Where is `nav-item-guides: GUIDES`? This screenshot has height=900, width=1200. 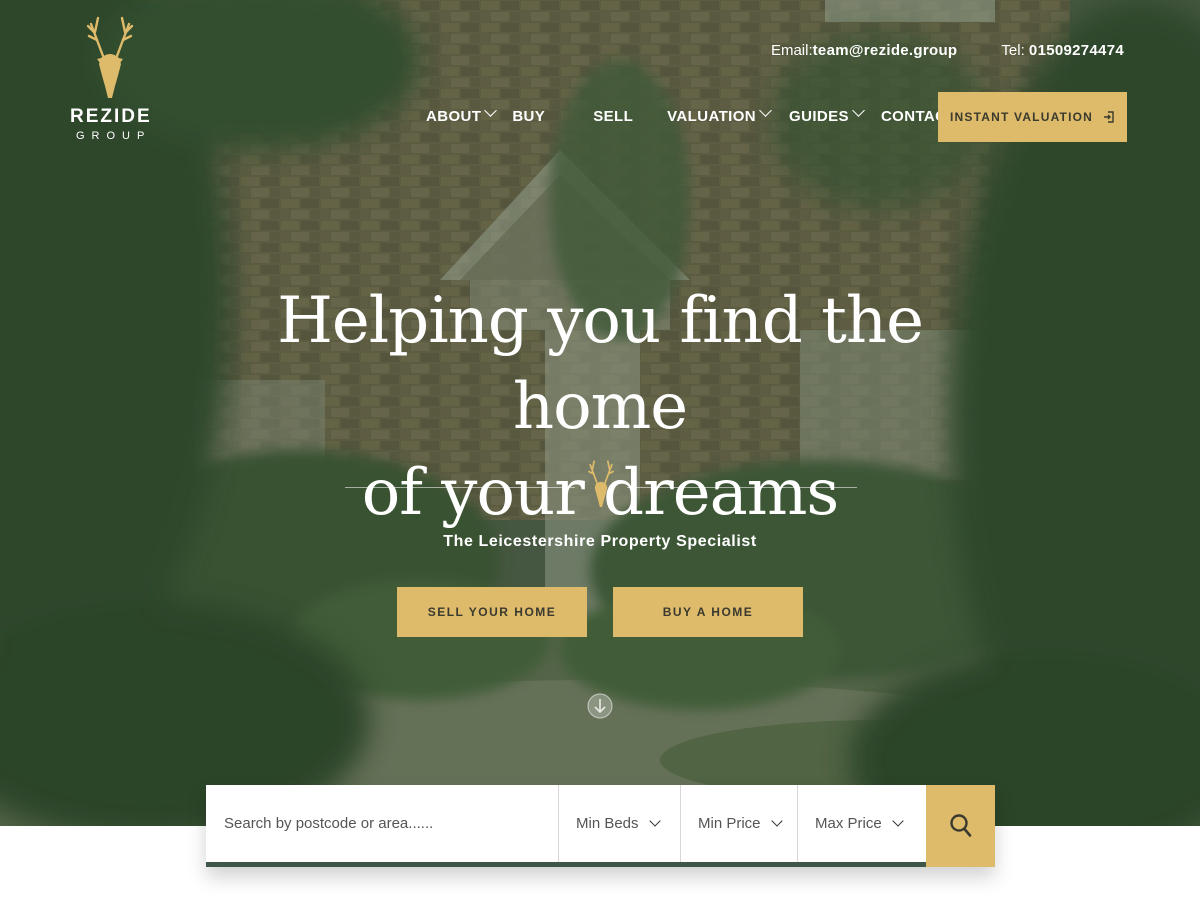
nav-item-guides: GUIDES is located at coordinates (827, 114).